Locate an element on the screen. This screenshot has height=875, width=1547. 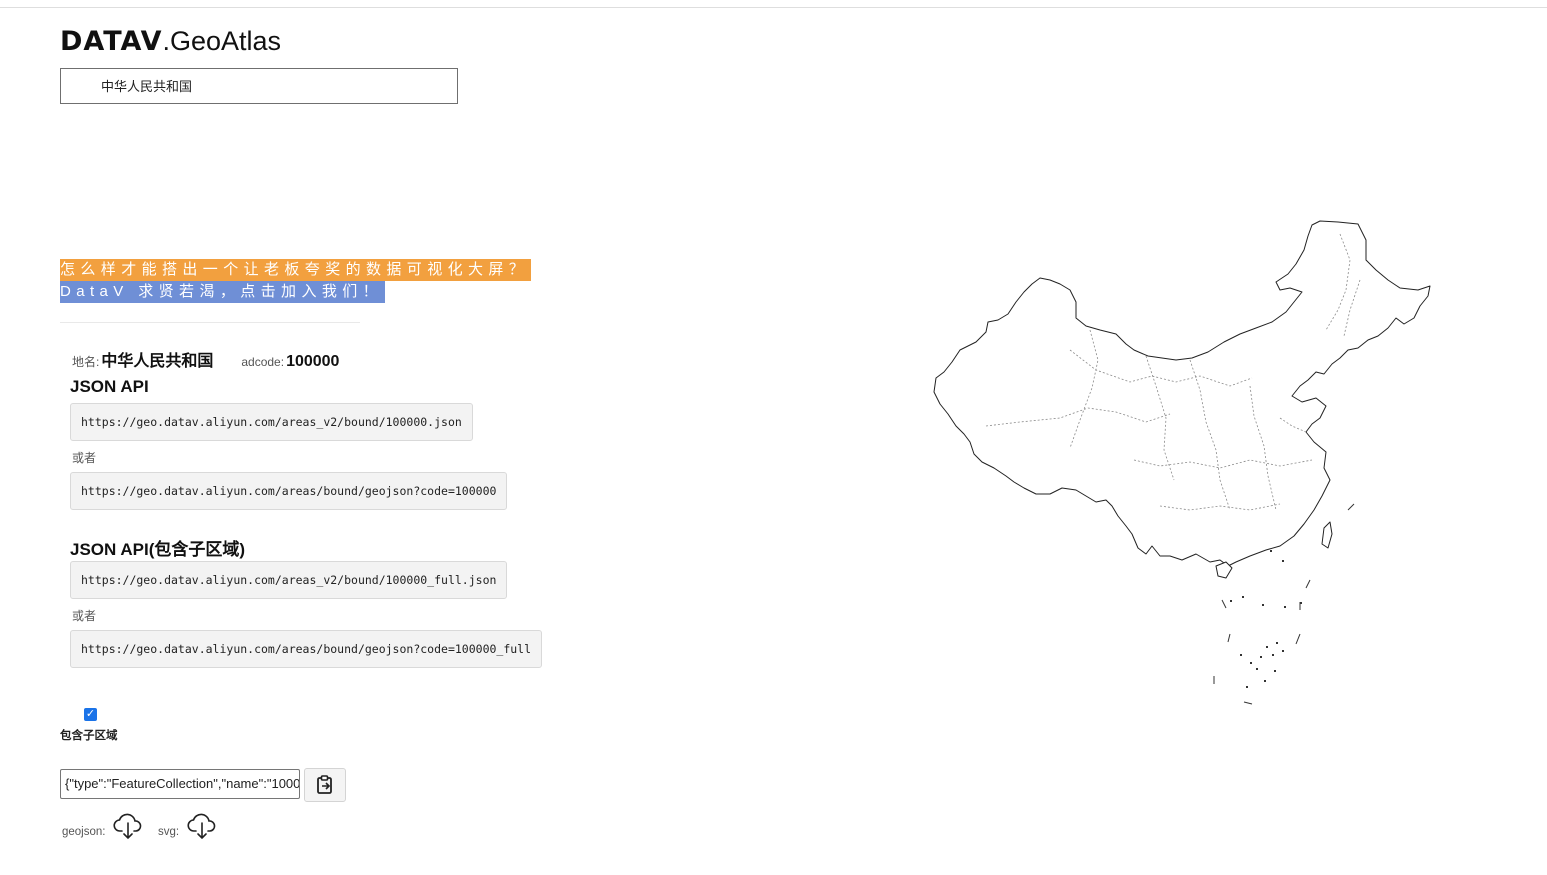
logo: DATAV .GeoAtlas is located at coordinates (170, 43).